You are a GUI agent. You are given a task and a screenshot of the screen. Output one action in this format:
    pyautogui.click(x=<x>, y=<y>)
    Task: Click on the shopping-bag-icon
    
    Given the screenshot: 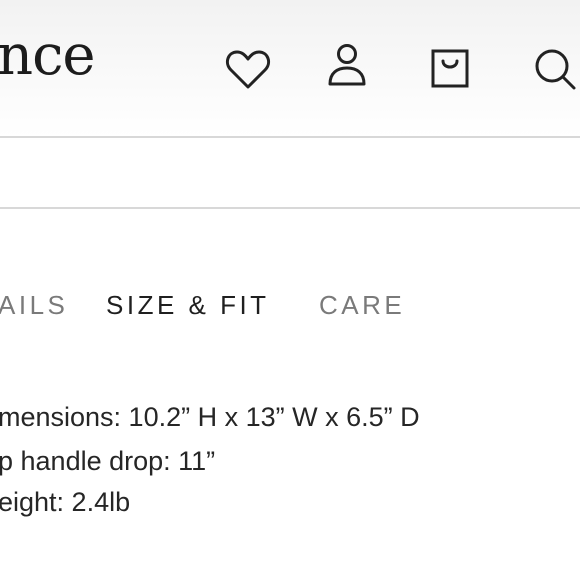 What is the action you would take?
    pyautogui.click(x=450, y=68)
    